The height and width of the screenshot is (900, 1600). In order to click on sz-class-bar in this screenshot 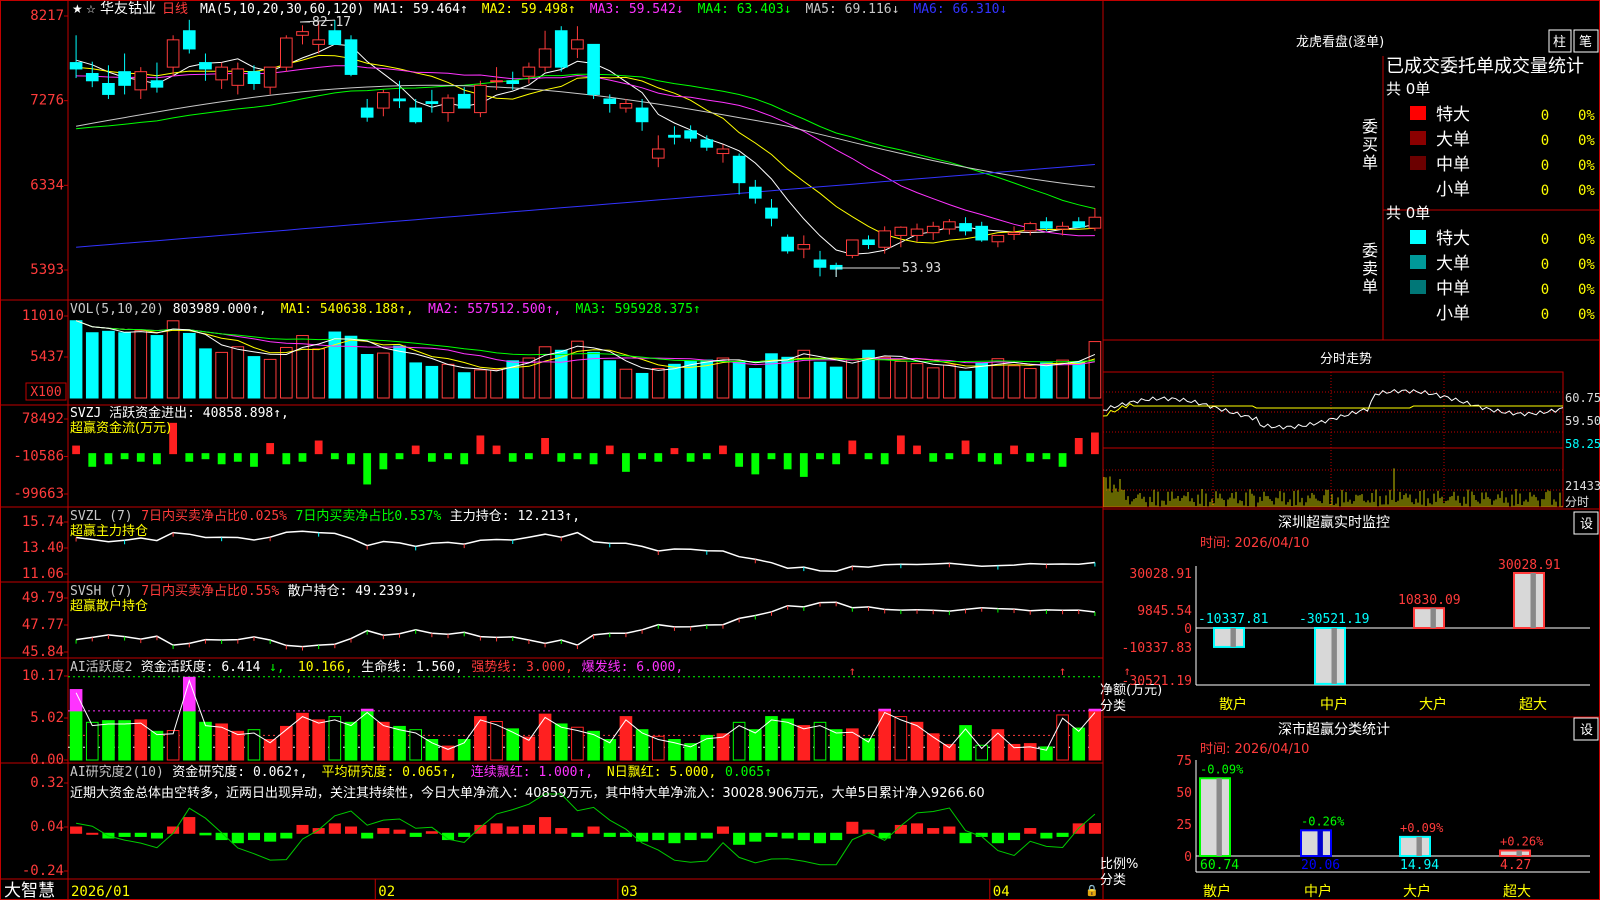, I will do `click(1215, 817)`.